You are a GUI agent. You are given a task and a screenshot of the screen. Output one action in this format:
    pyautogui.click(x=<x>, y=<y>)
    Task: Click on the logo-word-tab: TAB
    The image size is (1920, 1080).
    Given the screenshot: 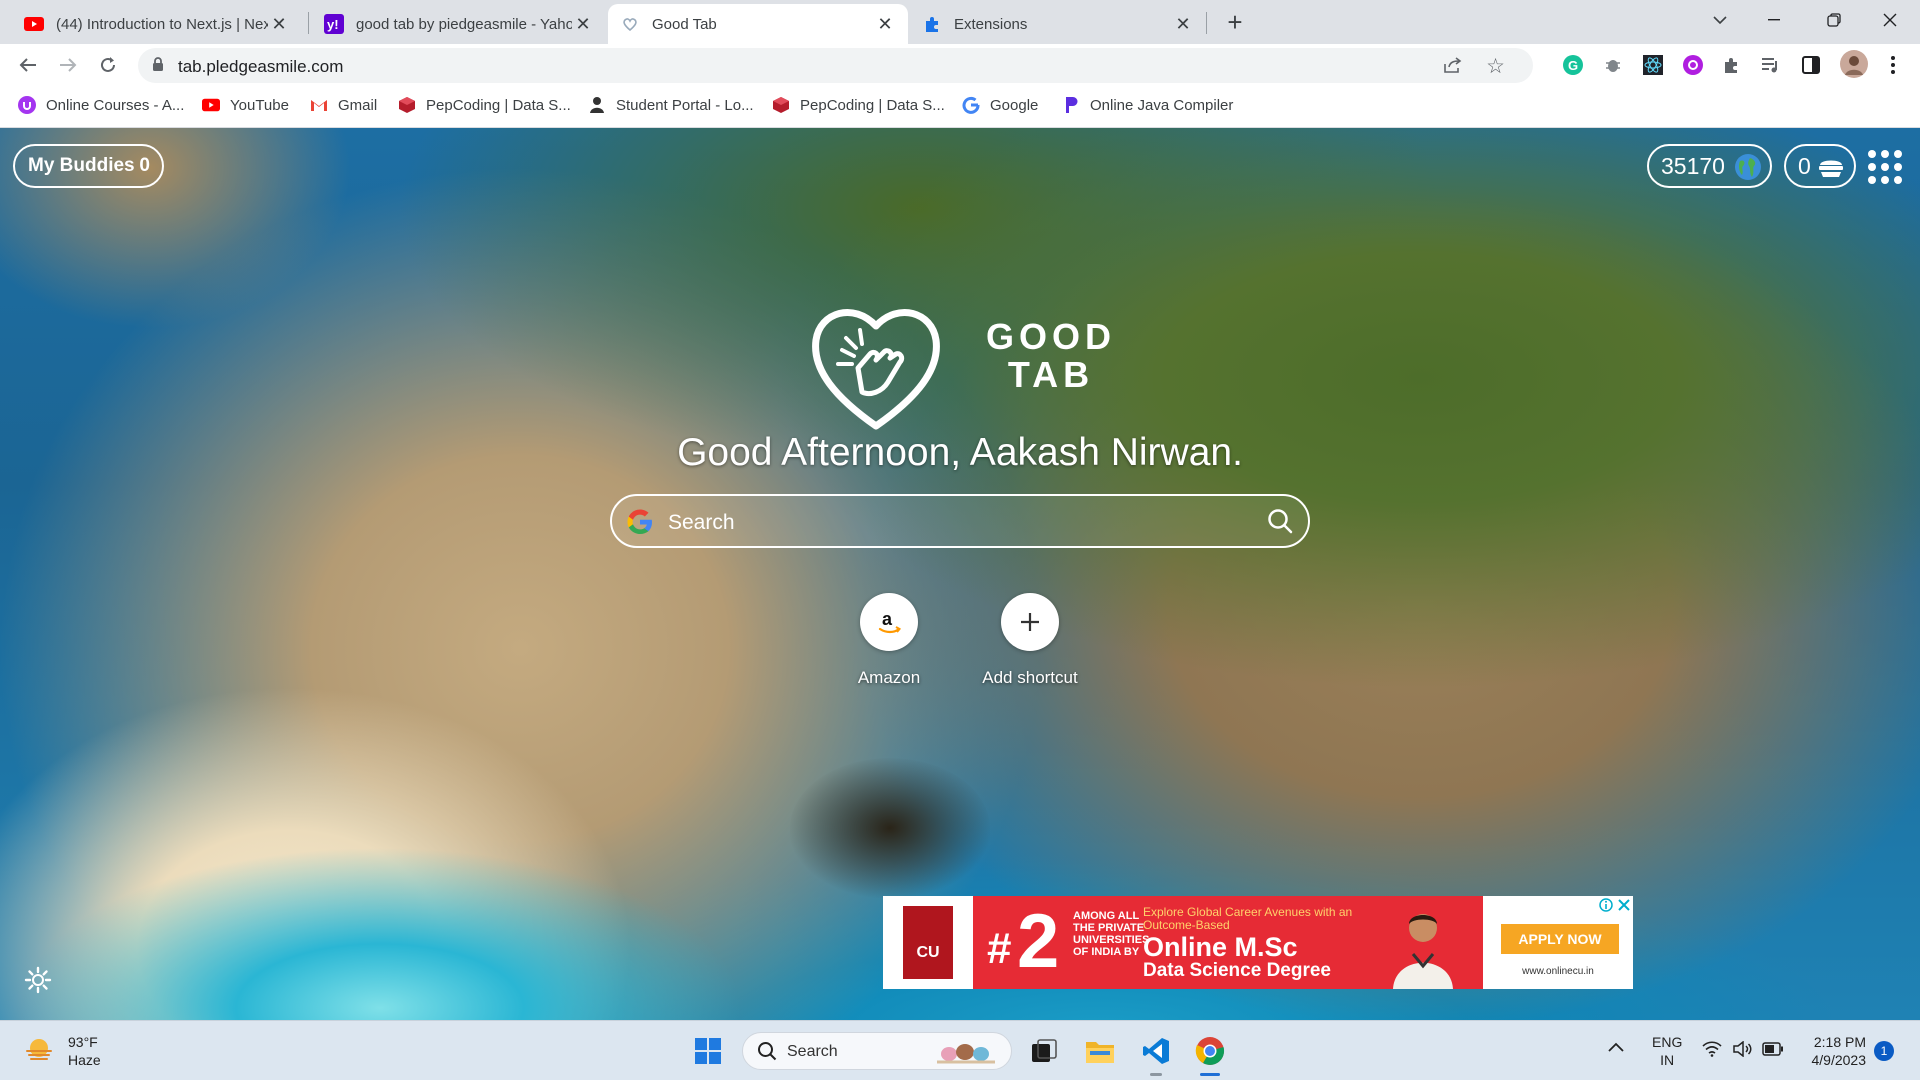 What is the action you would take?
    pyautogui.click(x=1051, y=374)
    